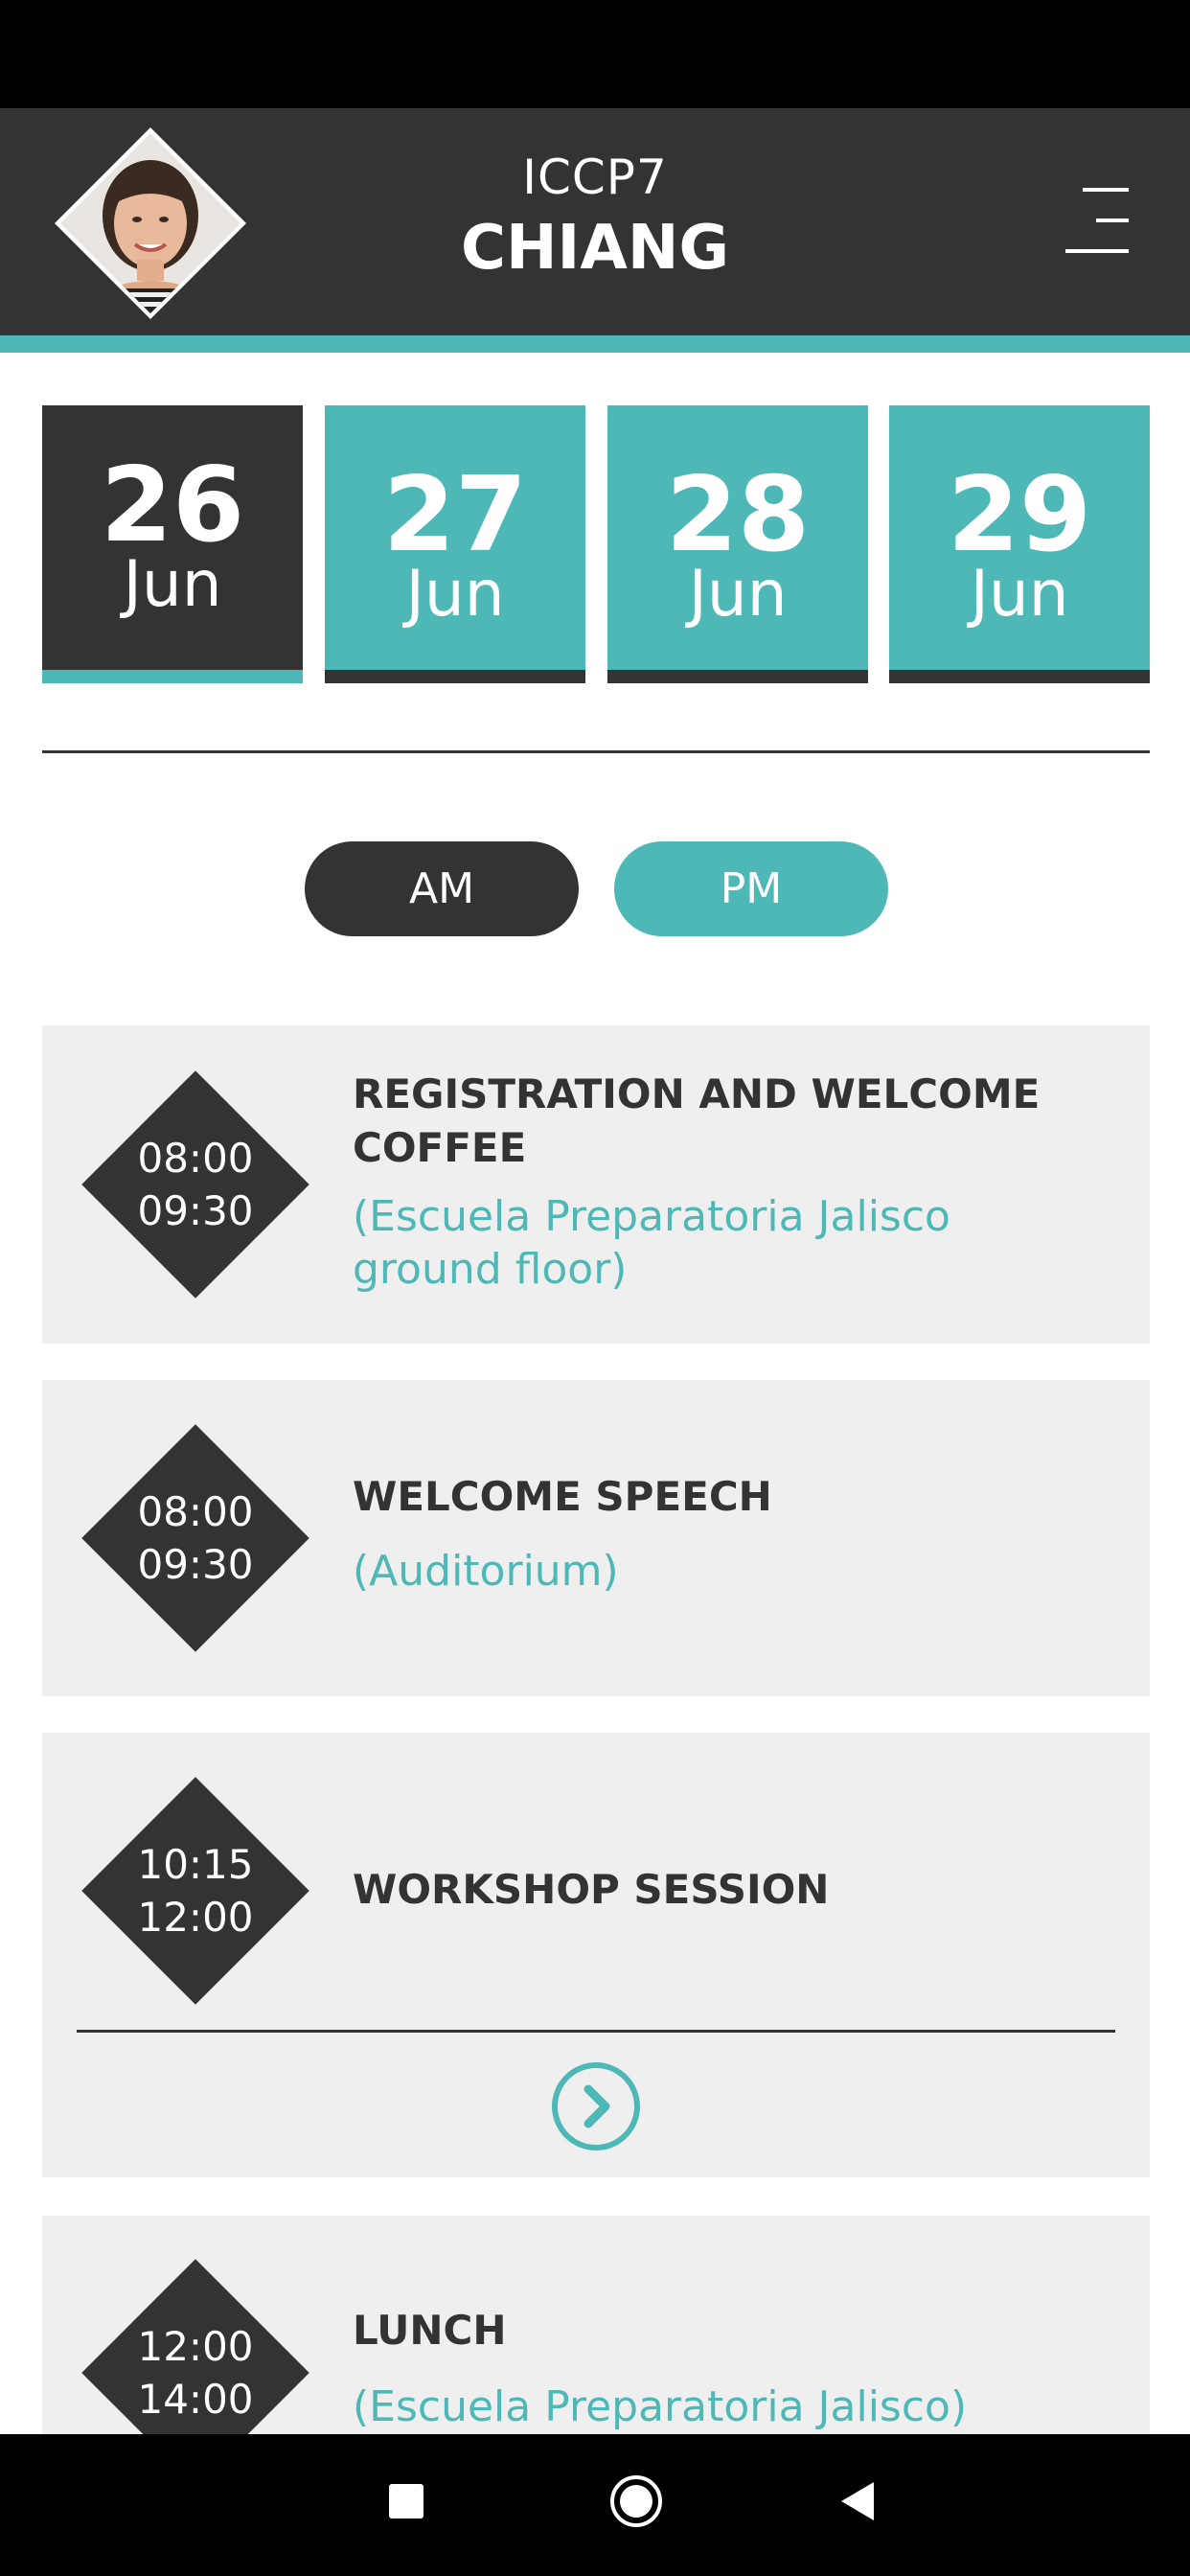 This screenshot has width=1190, height=2576. What do you see at coordinates (455, 544) in the screenshot?
I see `date-tab-27: 27 Jun` at bounding box center [455, 544].